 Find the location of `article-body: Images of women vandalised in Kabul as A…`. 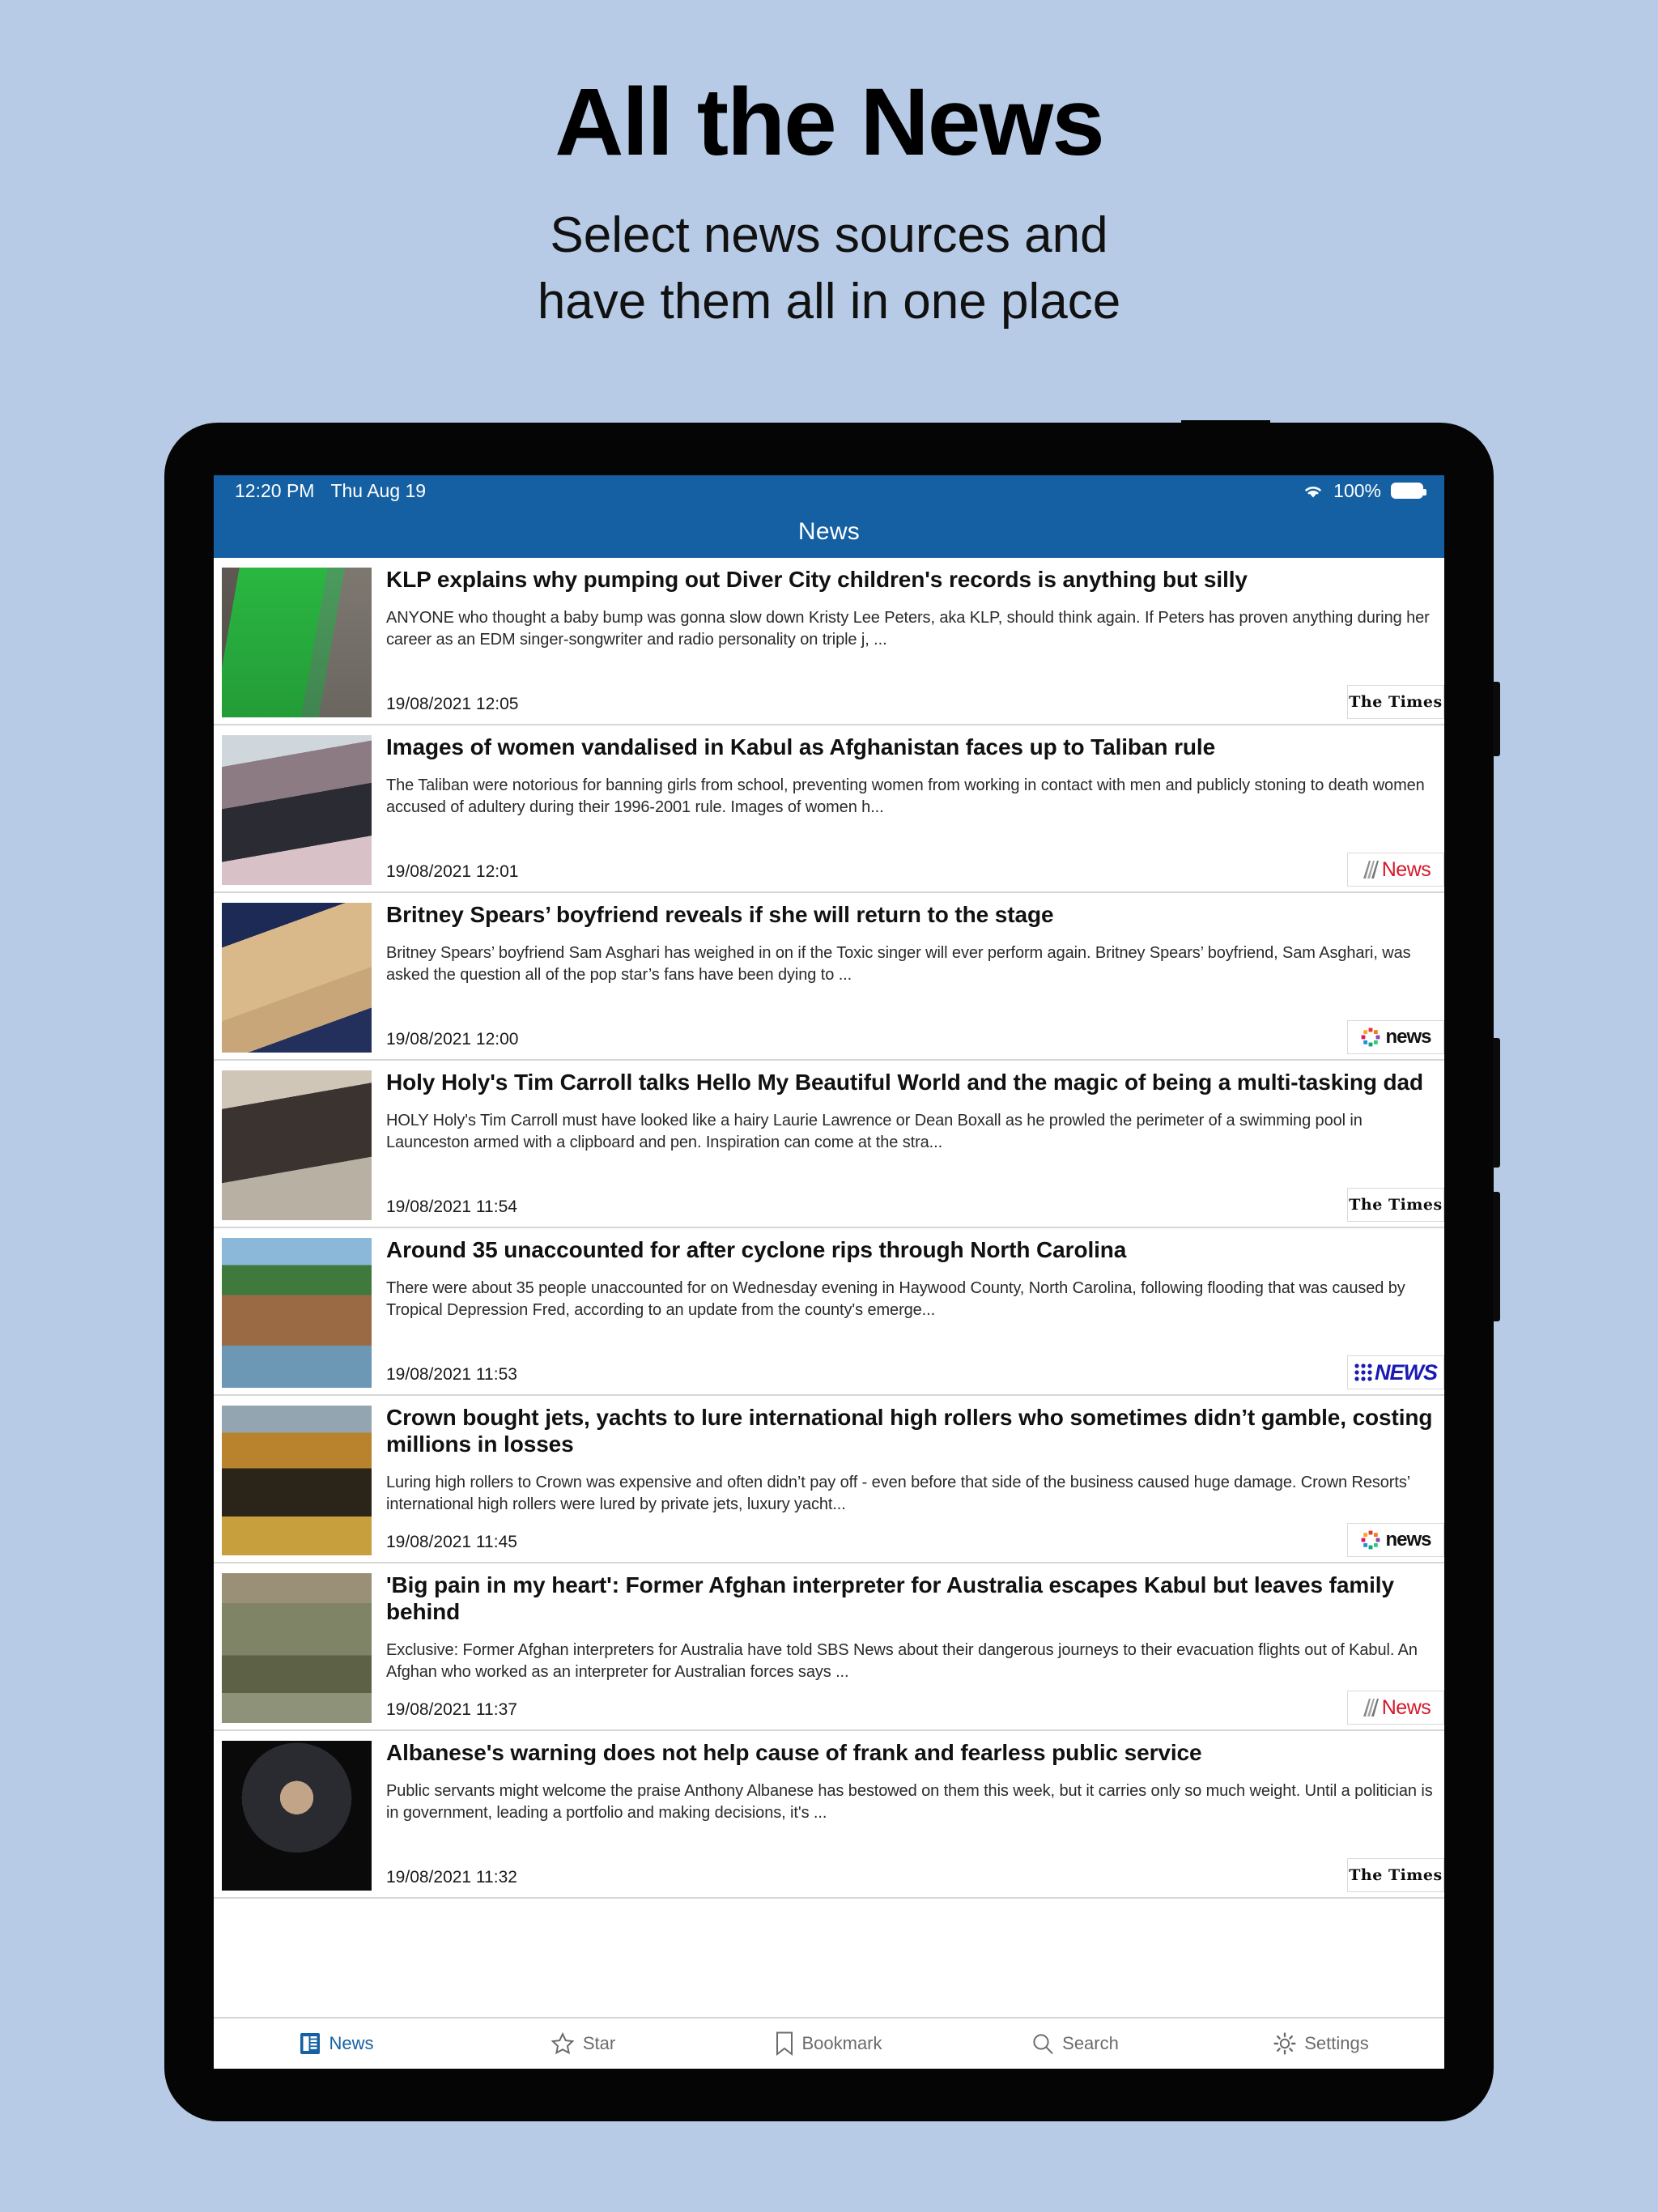

article-body: Images of women vandalised in Kabul as A… is located at coordinates (908, 811).